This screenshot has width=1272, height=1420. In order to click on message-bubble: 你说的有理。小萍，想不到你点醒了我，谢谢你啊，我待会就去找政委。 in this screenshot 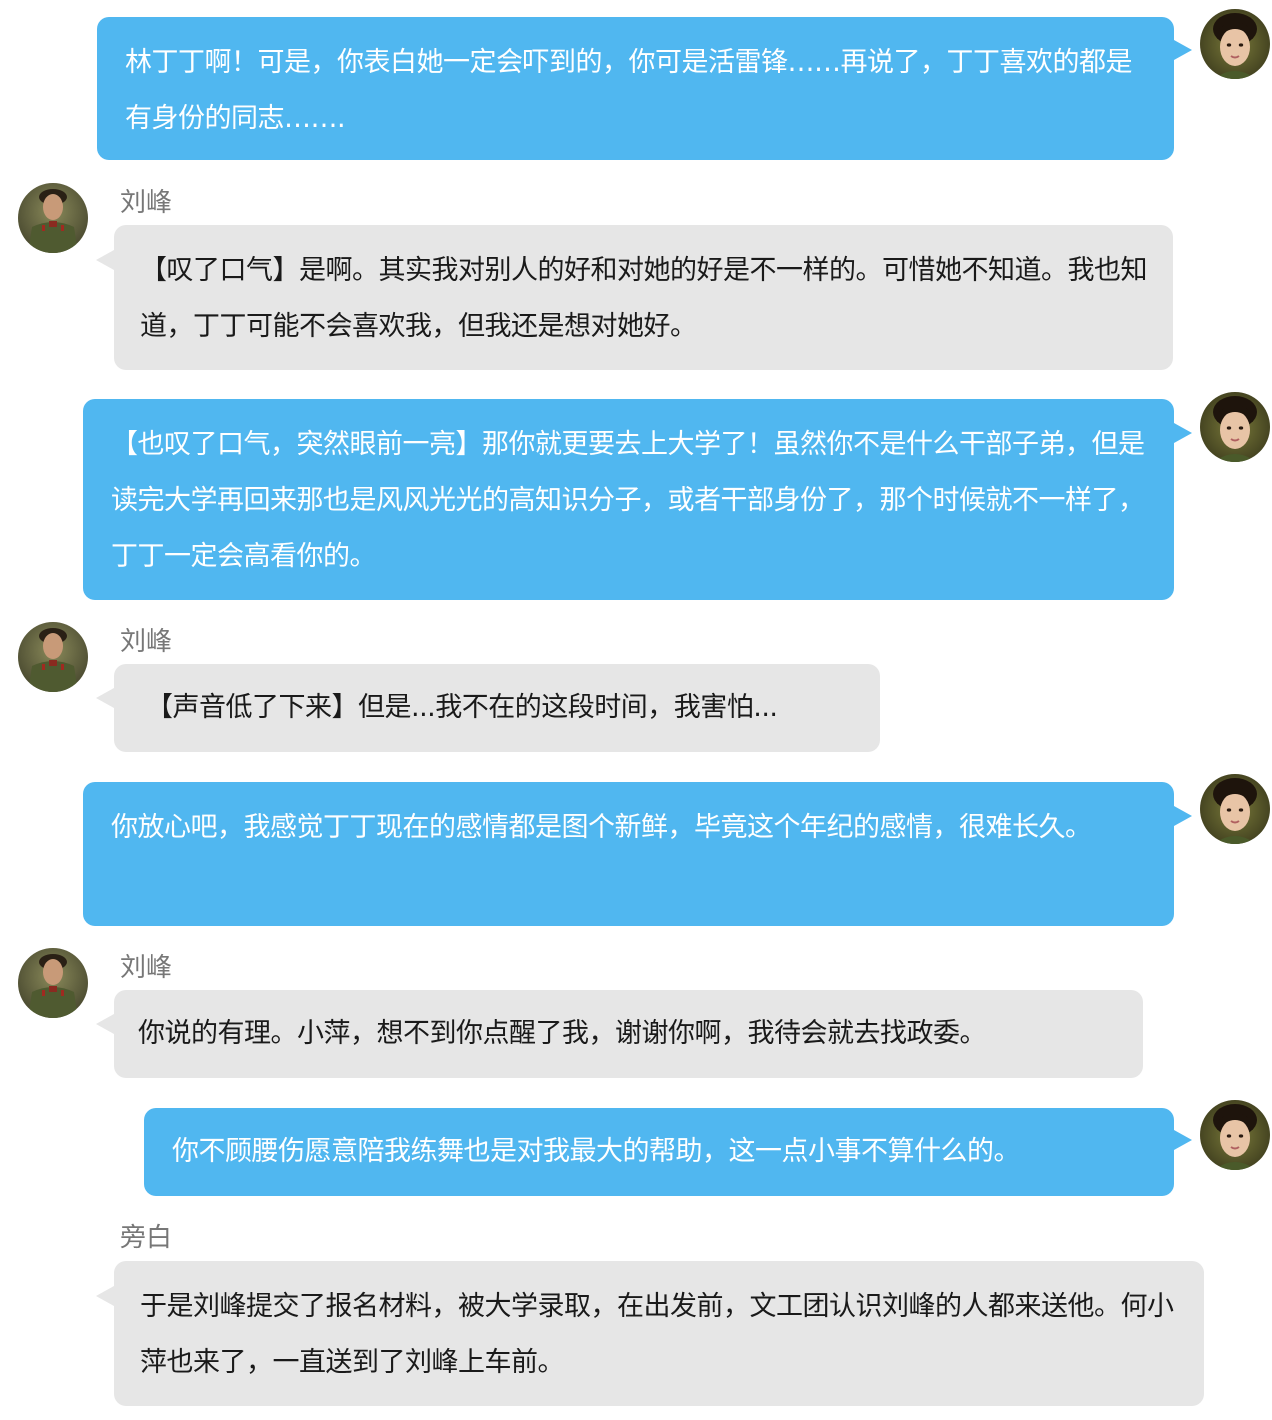, I will do `click(628, 1034)`.